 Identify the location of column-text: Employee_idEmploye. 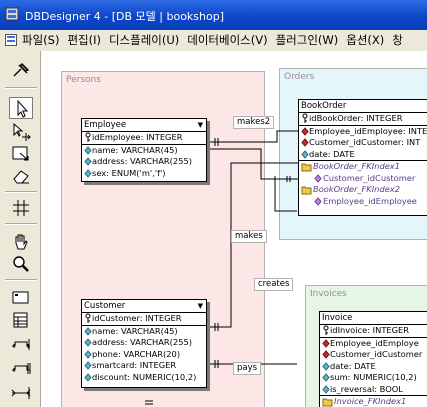
(374, 342).